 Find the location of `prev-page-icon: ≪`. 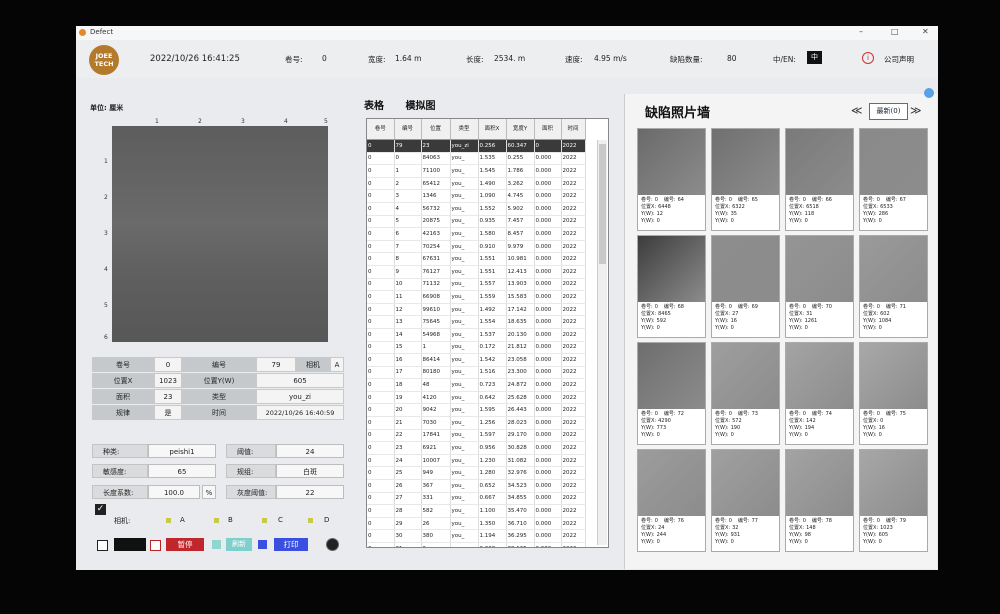

prev-page-icon: ≪ is located at coordinates (857, 110).